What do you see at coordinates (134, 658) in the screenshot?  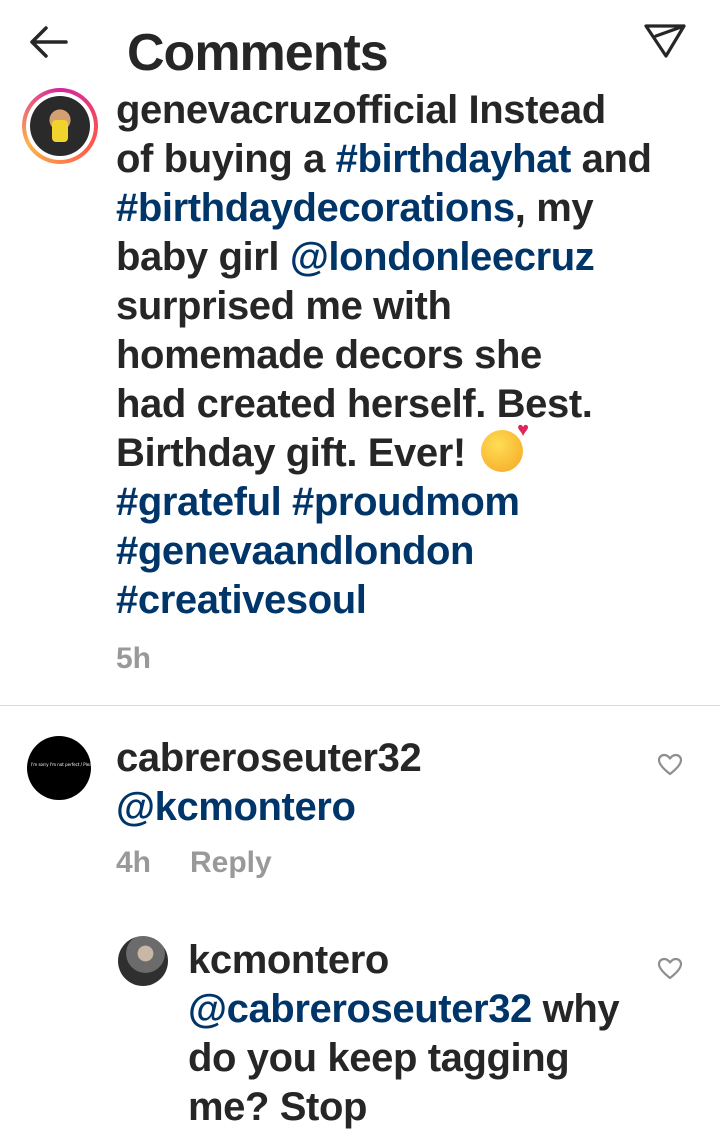 I see `caption-timestamp: 5h` at bounding box center [134, 658].